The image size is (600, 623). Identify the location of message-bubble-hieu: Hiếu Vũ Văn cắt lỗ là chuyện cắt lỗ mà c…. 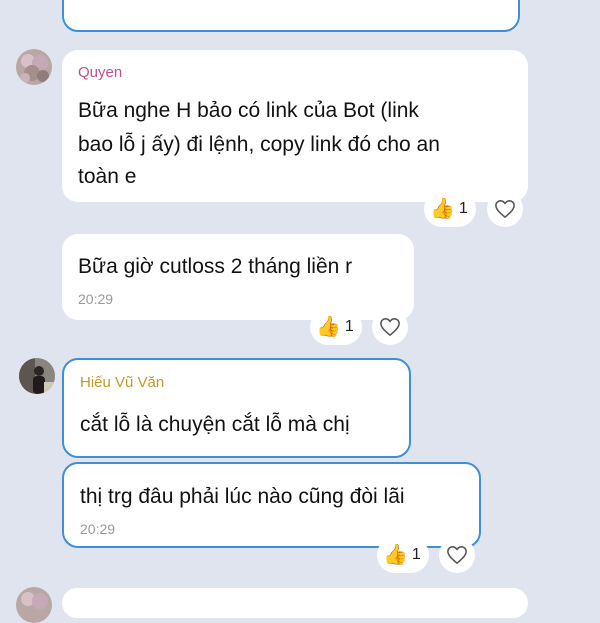
(236, 408).